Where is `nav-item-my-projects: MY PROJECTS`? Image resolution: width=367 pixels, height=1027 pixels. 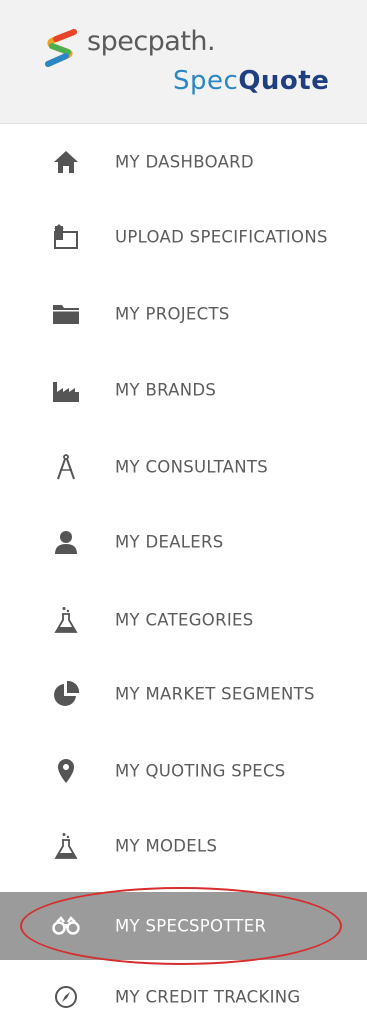
nav-item-my-projects: MY PROJECTS is located at coordinates (183, 314).